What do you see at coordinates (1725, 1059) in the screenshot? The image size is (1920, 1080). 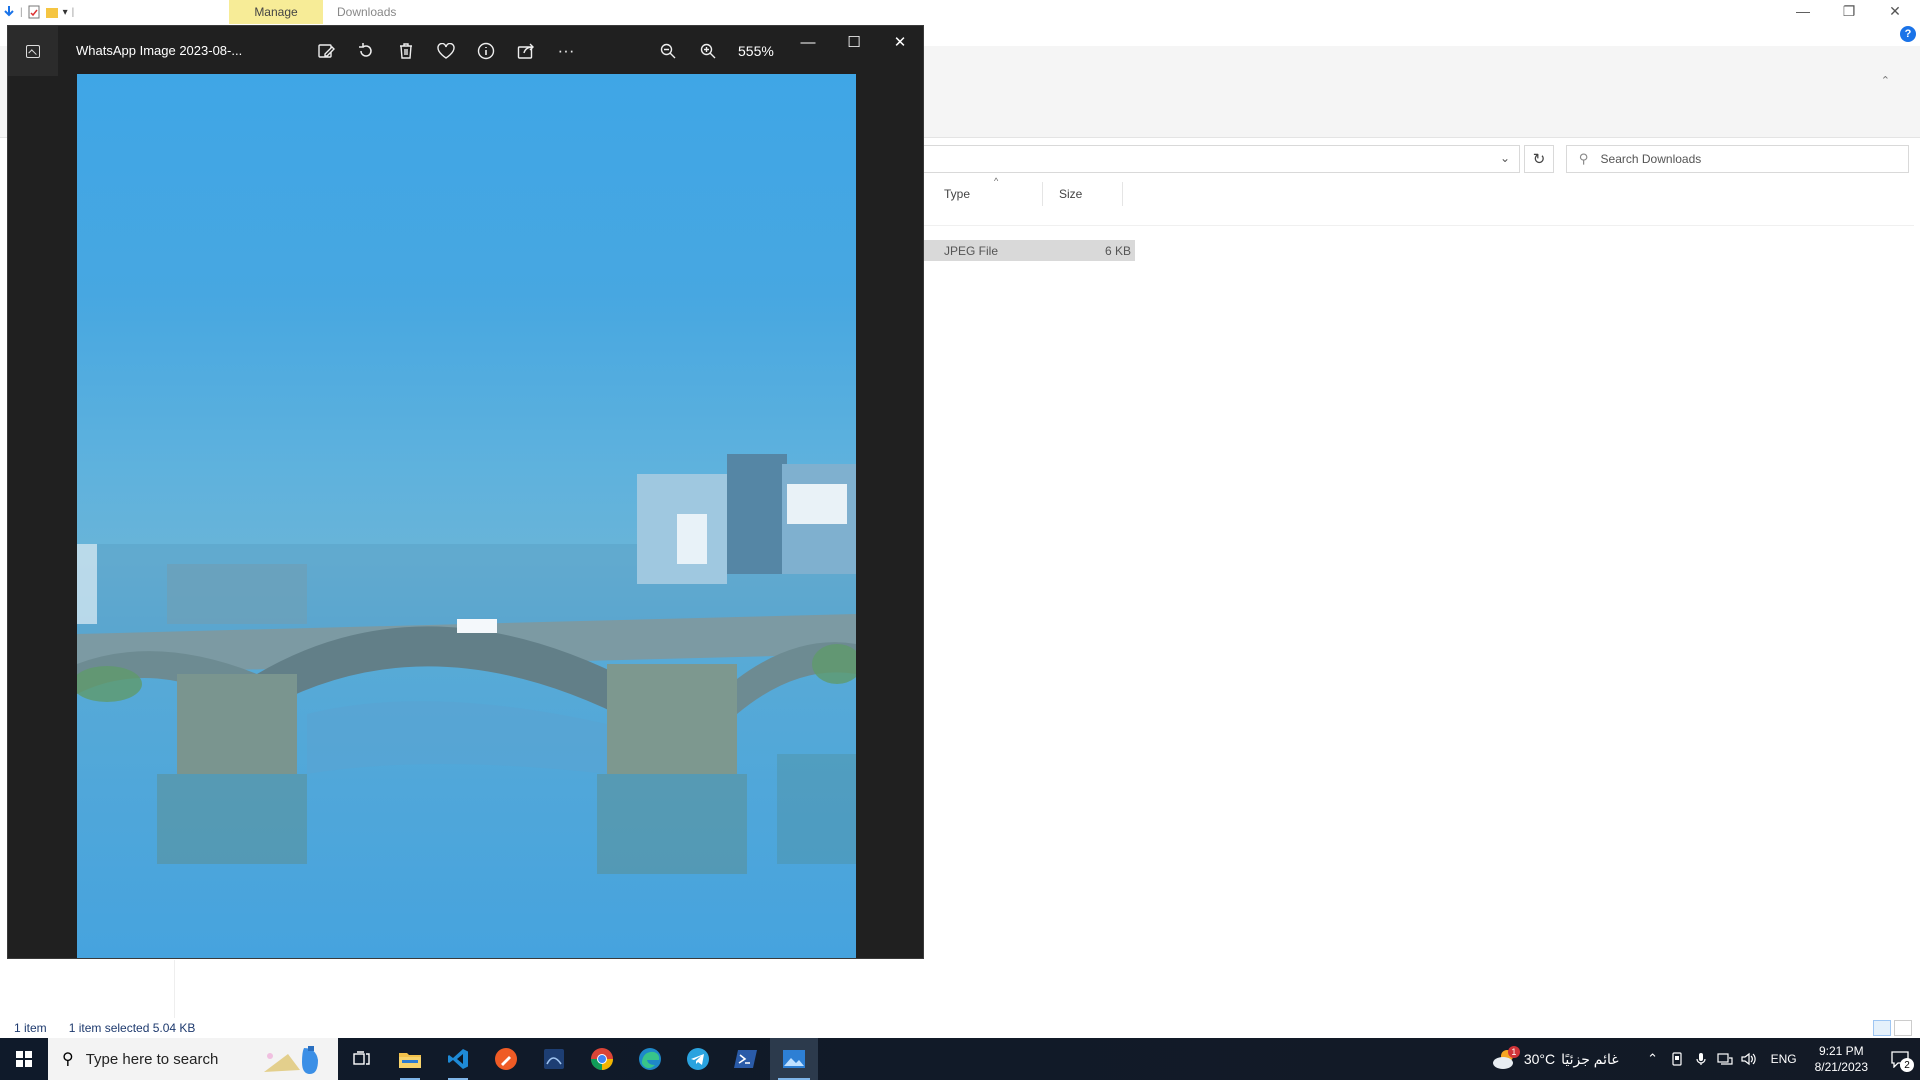 I see `network-icon` at bounding box center [1725, 1059].